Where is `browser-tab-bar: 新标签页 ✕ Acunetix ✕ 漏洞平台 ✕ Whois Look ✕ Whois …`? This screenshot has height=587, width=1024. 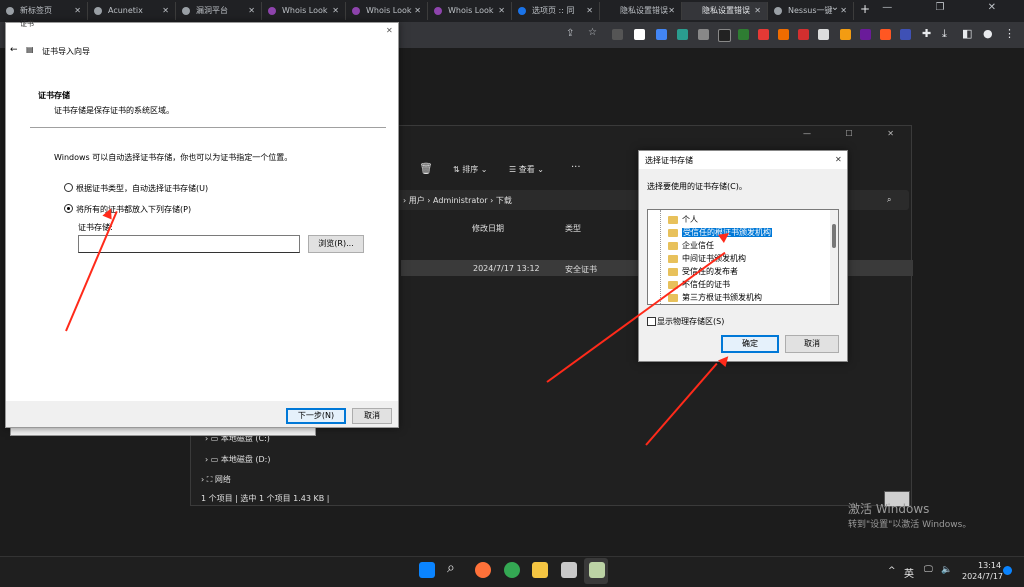
browser-tab-bar: 新标签页 ✕ Acunetix ✕ 漏洞平台 ✕ Whois Look ✕ Whois … is located at coordinates (512, 11).